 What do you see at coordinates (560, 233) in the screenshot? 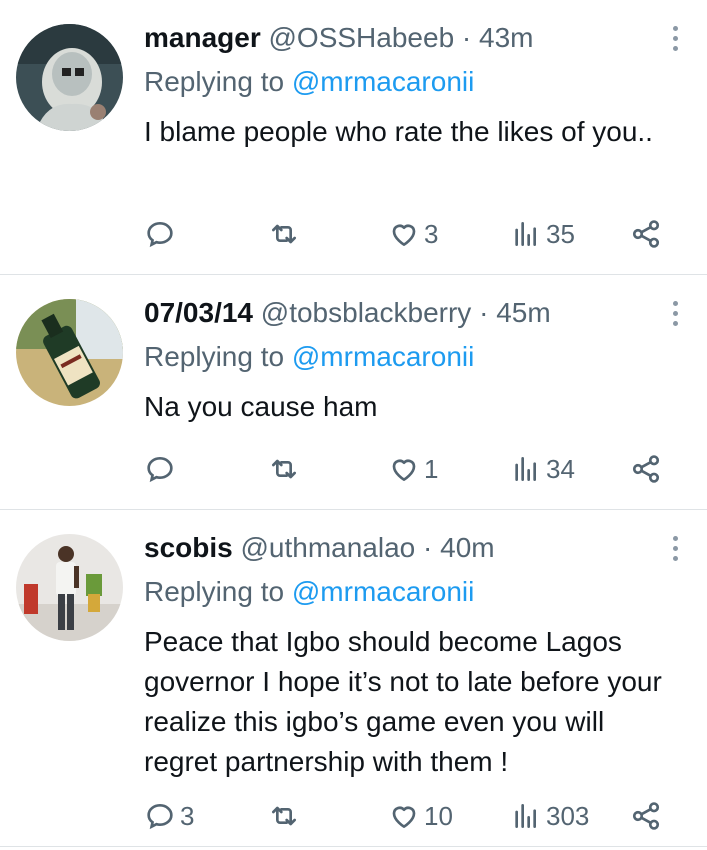
I see `views-count: 35` at bounding box center [560, 233].